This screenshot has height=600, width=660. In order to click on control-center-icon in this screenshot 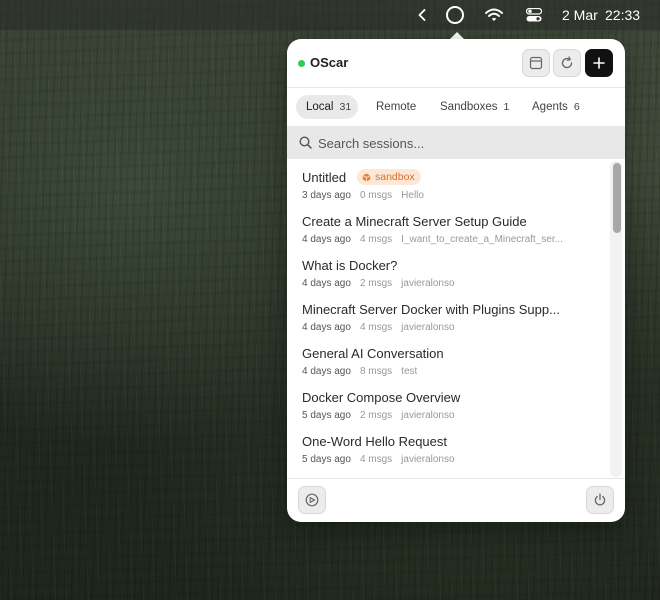, I will do `click(534, 15)`.